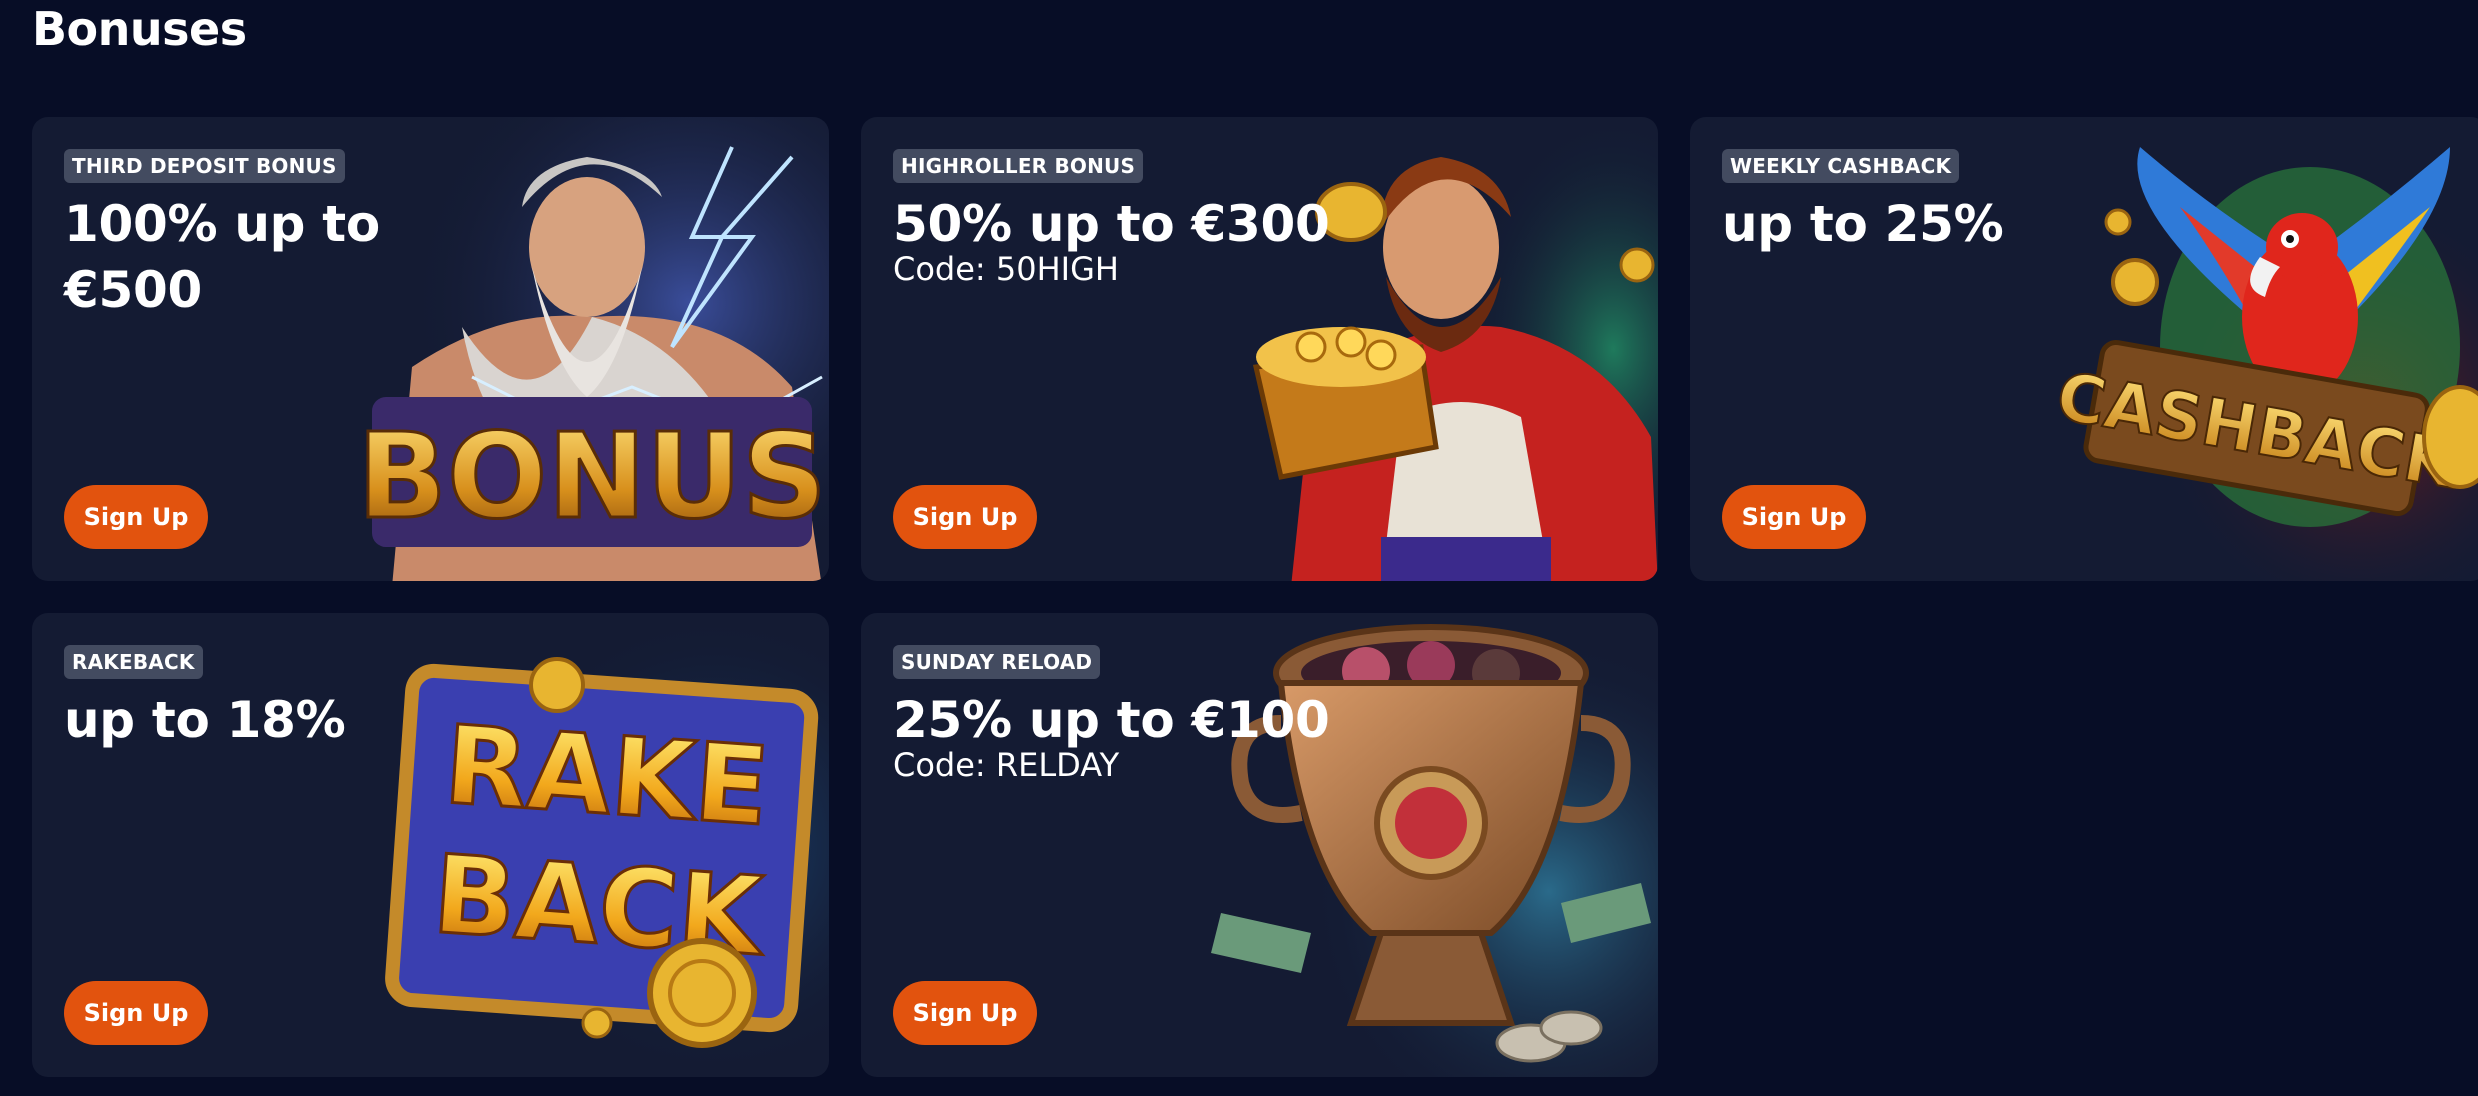 The width and height of the screenshot is (2478, 1096). I want to click on bonus-card-rakeback: RAKE BACK RAKEBACK up to 18% Sign Up, so click(430, 845).